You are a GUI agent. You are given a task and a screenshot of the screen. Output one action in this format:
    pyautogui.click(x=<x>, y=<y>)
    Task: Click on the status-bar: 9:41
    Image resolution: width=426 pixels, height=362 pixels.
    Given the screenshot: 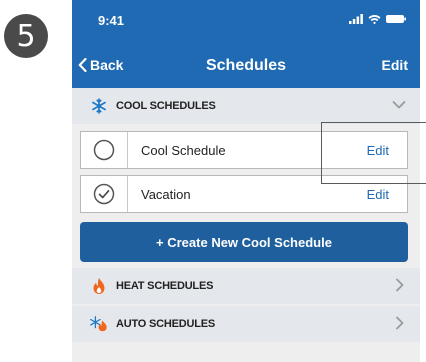 What is the action you would take?
    pyautogui.click(x=246, y=22)
    